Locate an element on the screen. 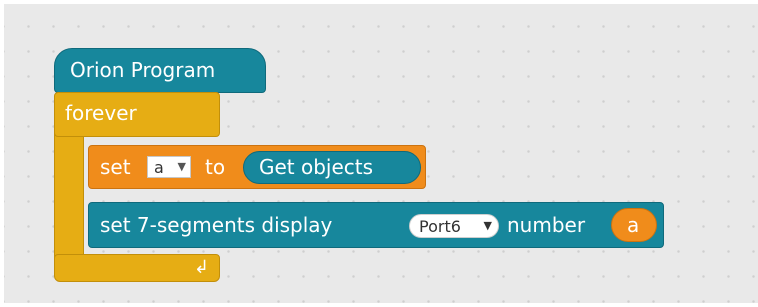 This screenshot has height=307, width=758. forever-block-arm is located at coordinates (69, 197).